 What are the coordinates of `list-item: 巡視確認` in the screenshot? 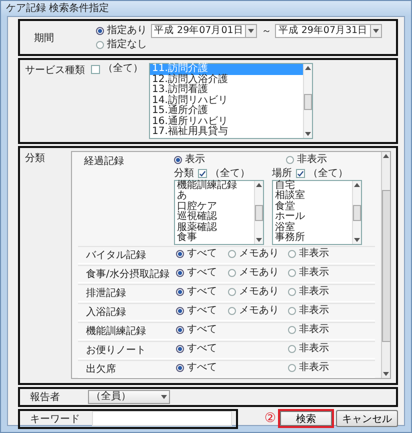 It's located at (214, 217).